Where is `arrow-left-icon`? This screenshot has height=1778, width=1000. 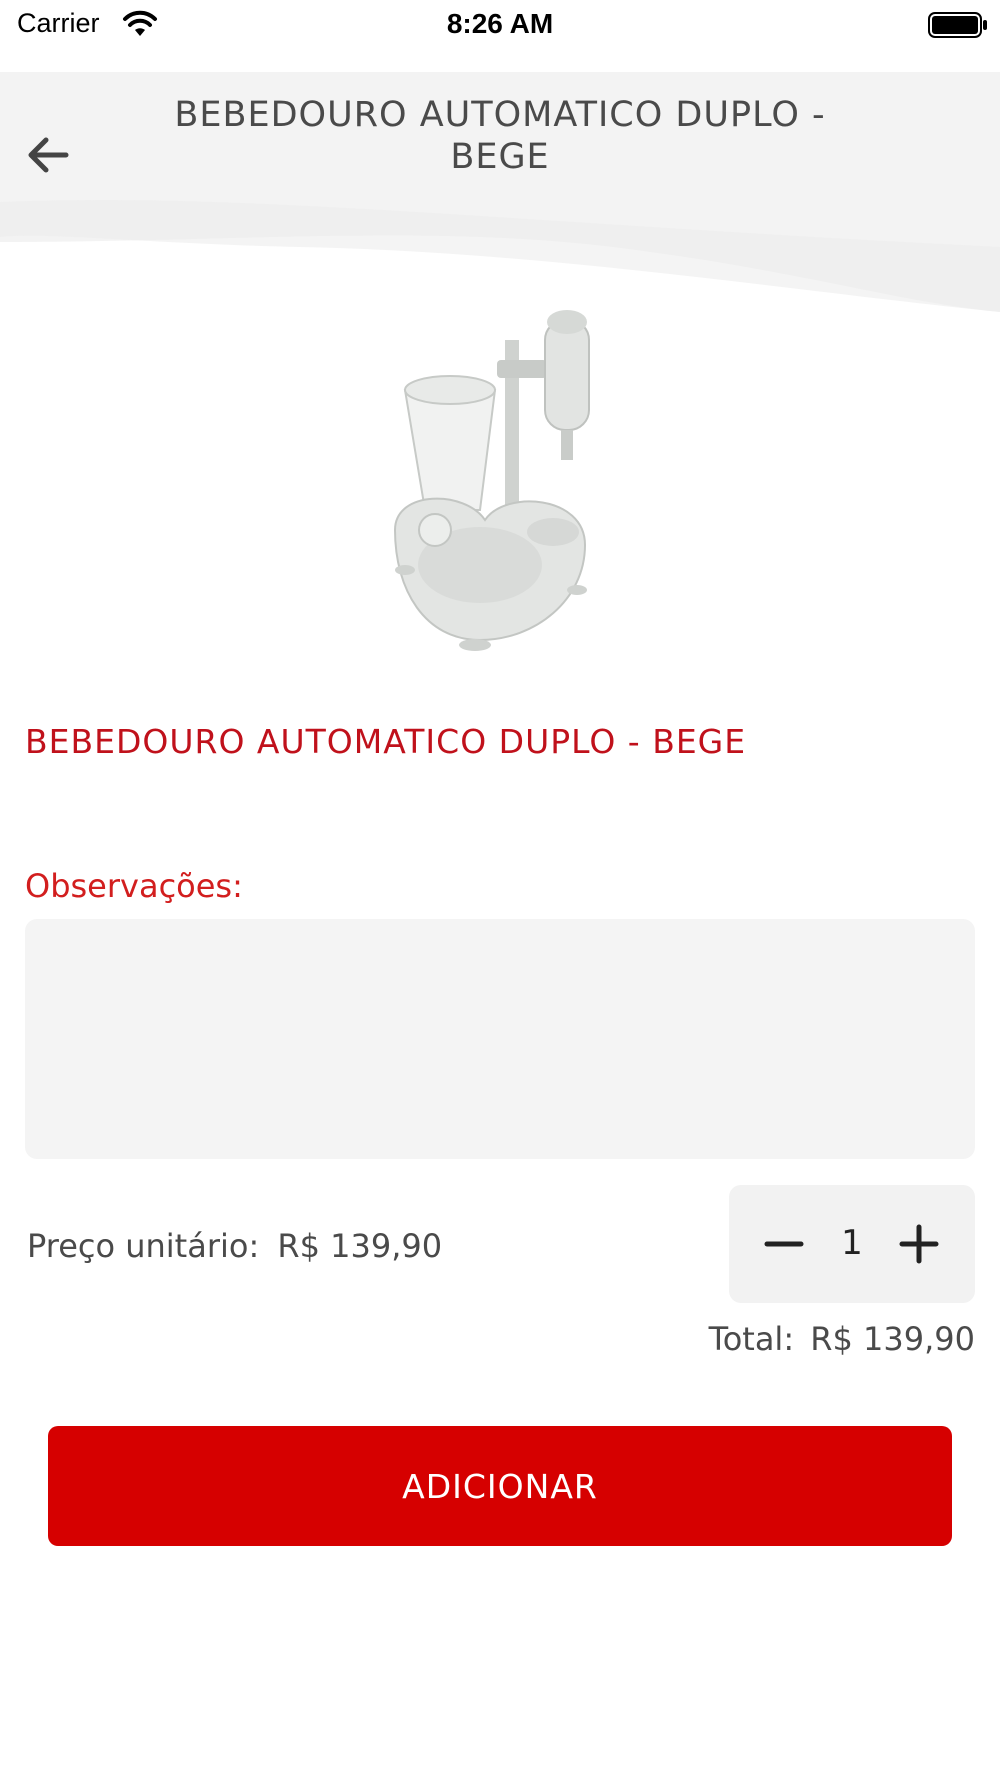 arrow-left-icon is located at coordinates (48, 155).